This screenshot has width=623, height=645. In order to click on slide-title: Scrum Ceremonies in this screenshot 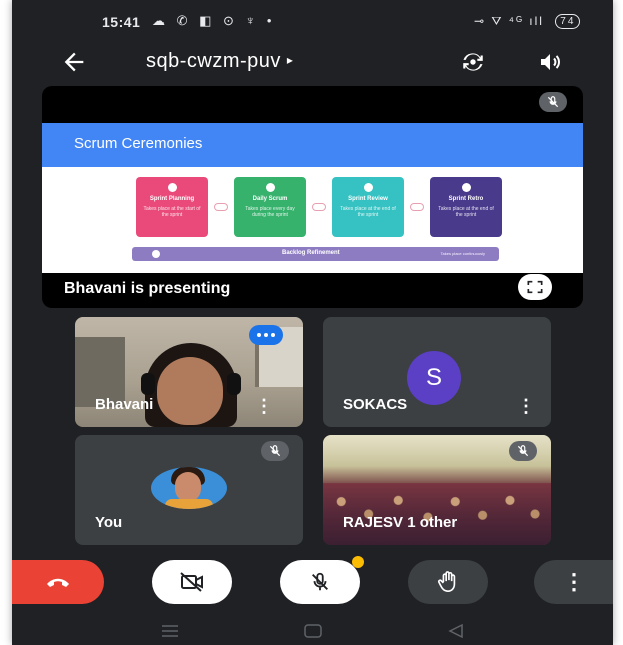, I will do `click(138, 143)`.